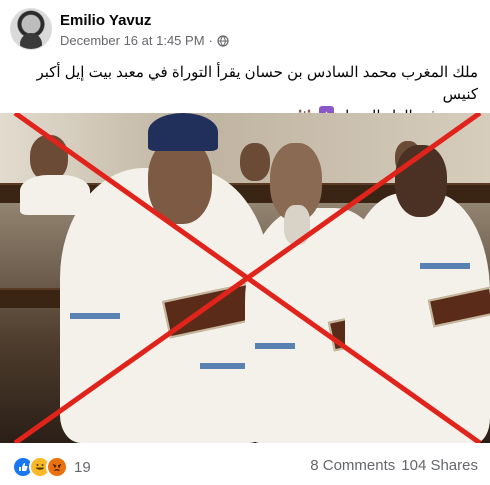  What do you see at coordinates (183, 132) in the screenshot?
I see `photo-person-king-cap` at bounding box center [183, 132].